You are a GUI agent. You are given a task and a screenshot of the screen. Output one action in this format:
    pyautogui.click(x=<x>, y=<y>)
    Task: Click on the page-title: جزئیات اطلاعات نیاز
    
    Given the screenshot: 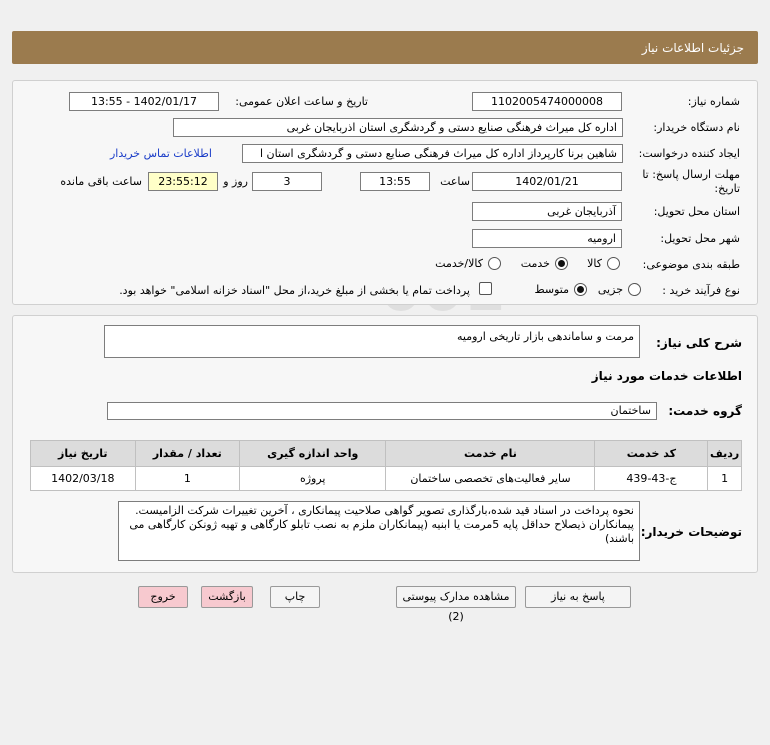 What is the action you would take?
    pyautogui.click(x=692, y=48)
    